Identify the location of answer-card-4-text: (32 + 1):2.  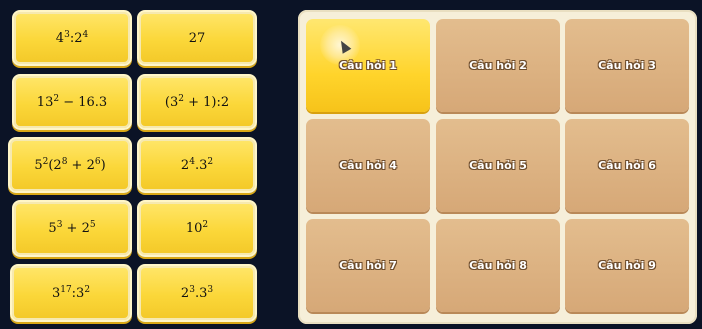
(197, 101).